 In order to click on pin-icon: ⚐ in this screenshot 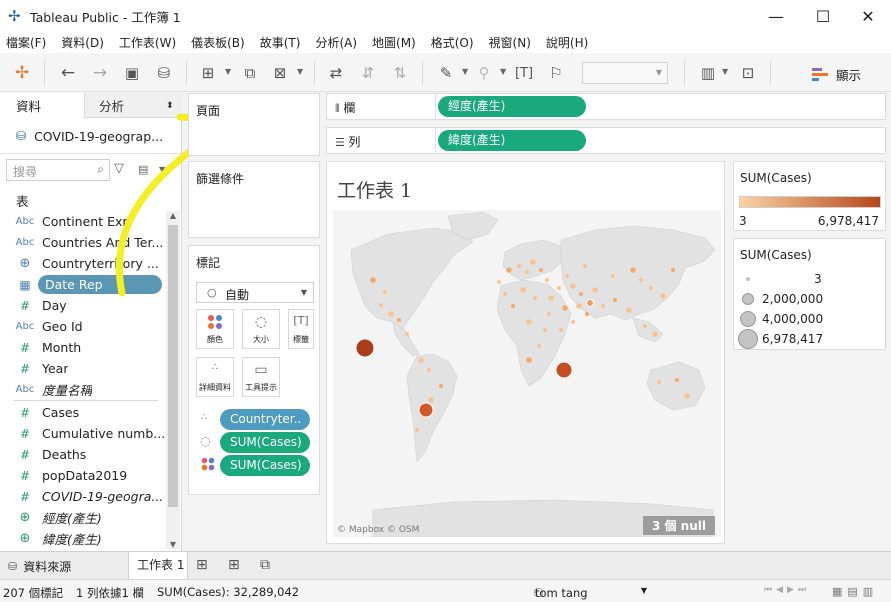, I will do `click(556, 73)`.